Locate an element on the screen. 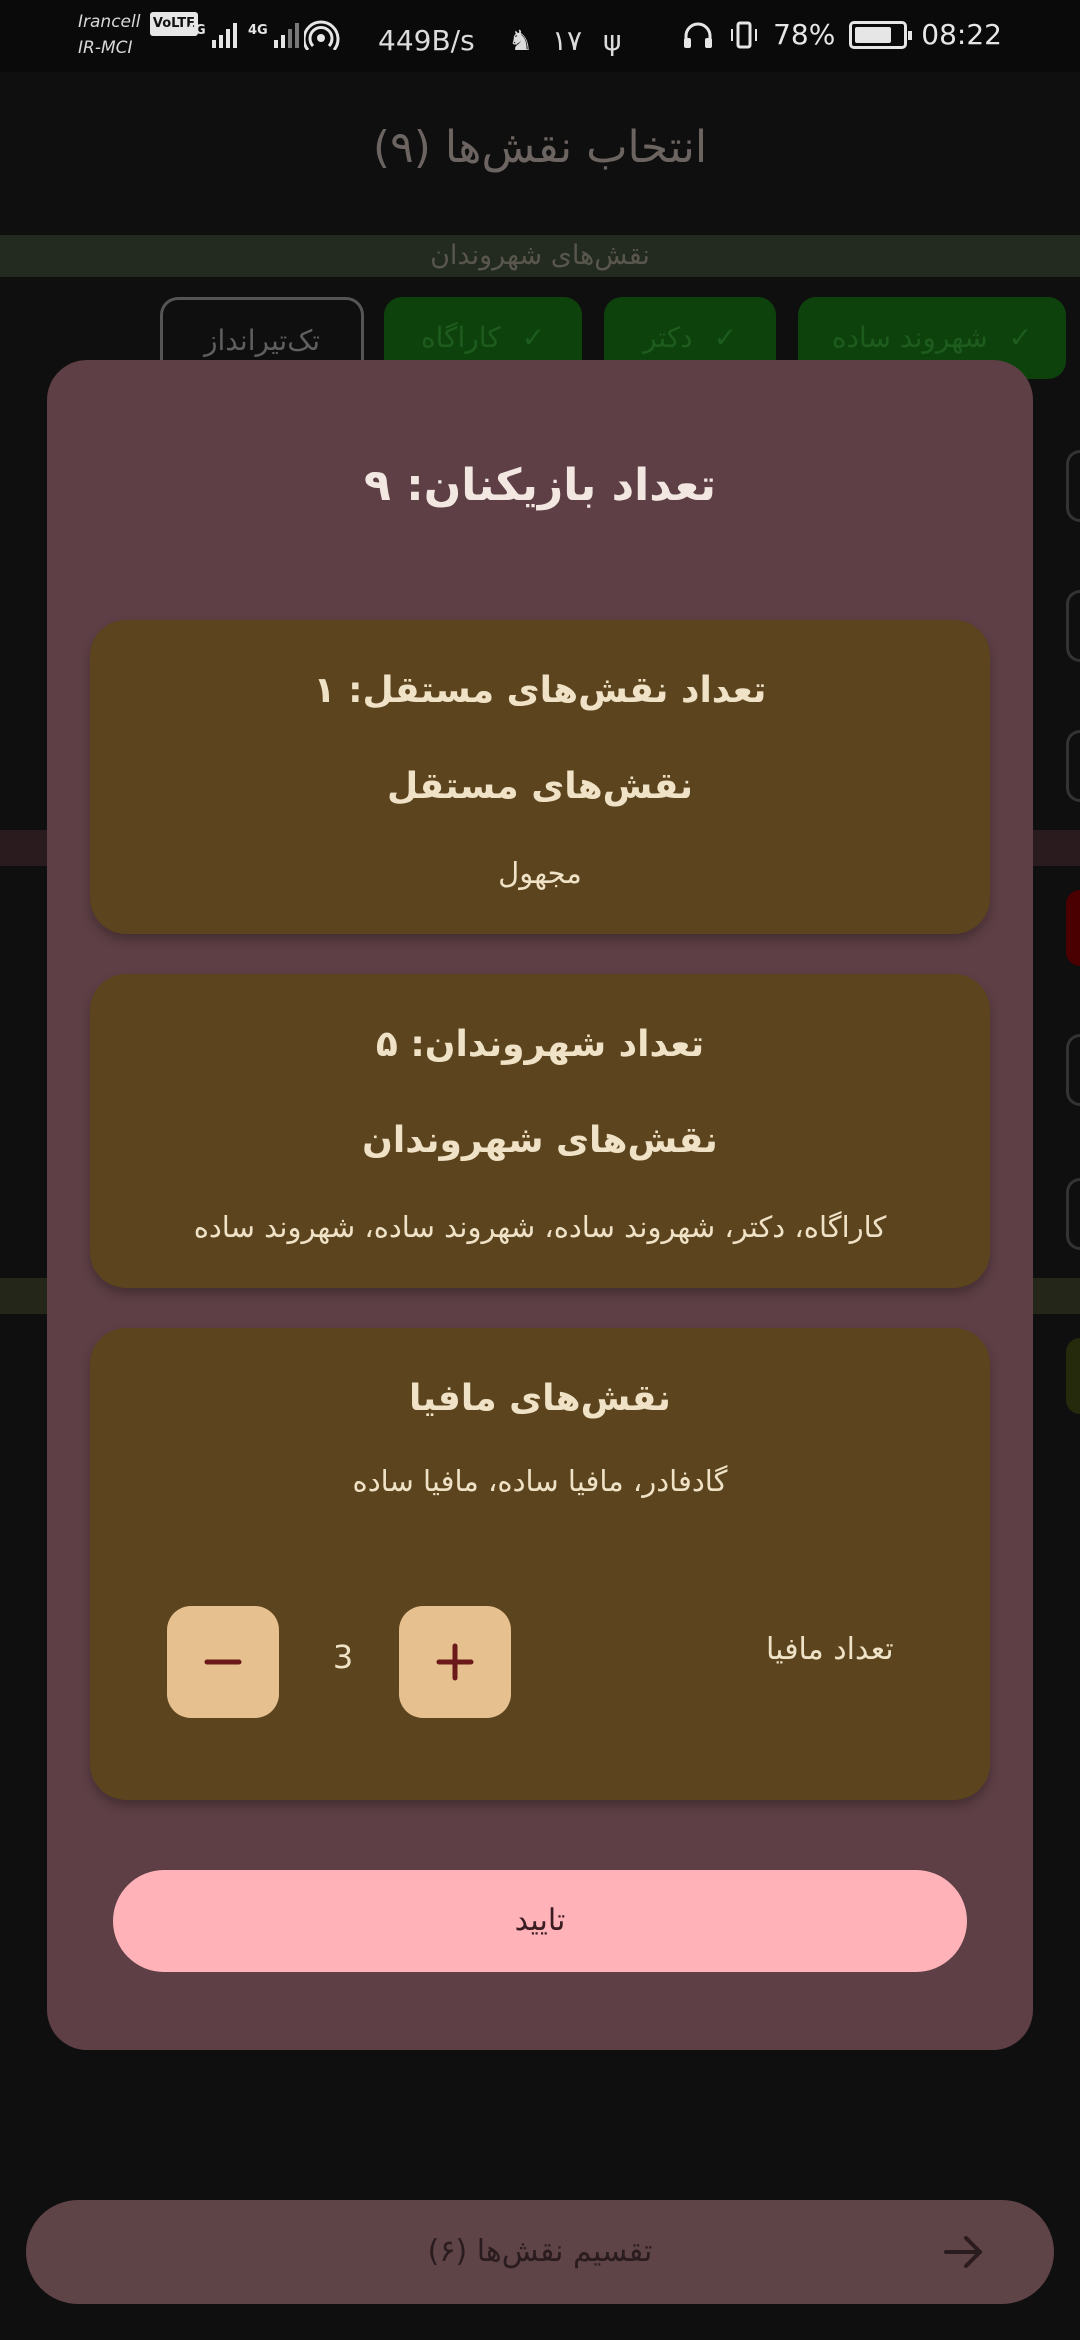  network-speed: 449B/s is located at coordinates (426, 40).